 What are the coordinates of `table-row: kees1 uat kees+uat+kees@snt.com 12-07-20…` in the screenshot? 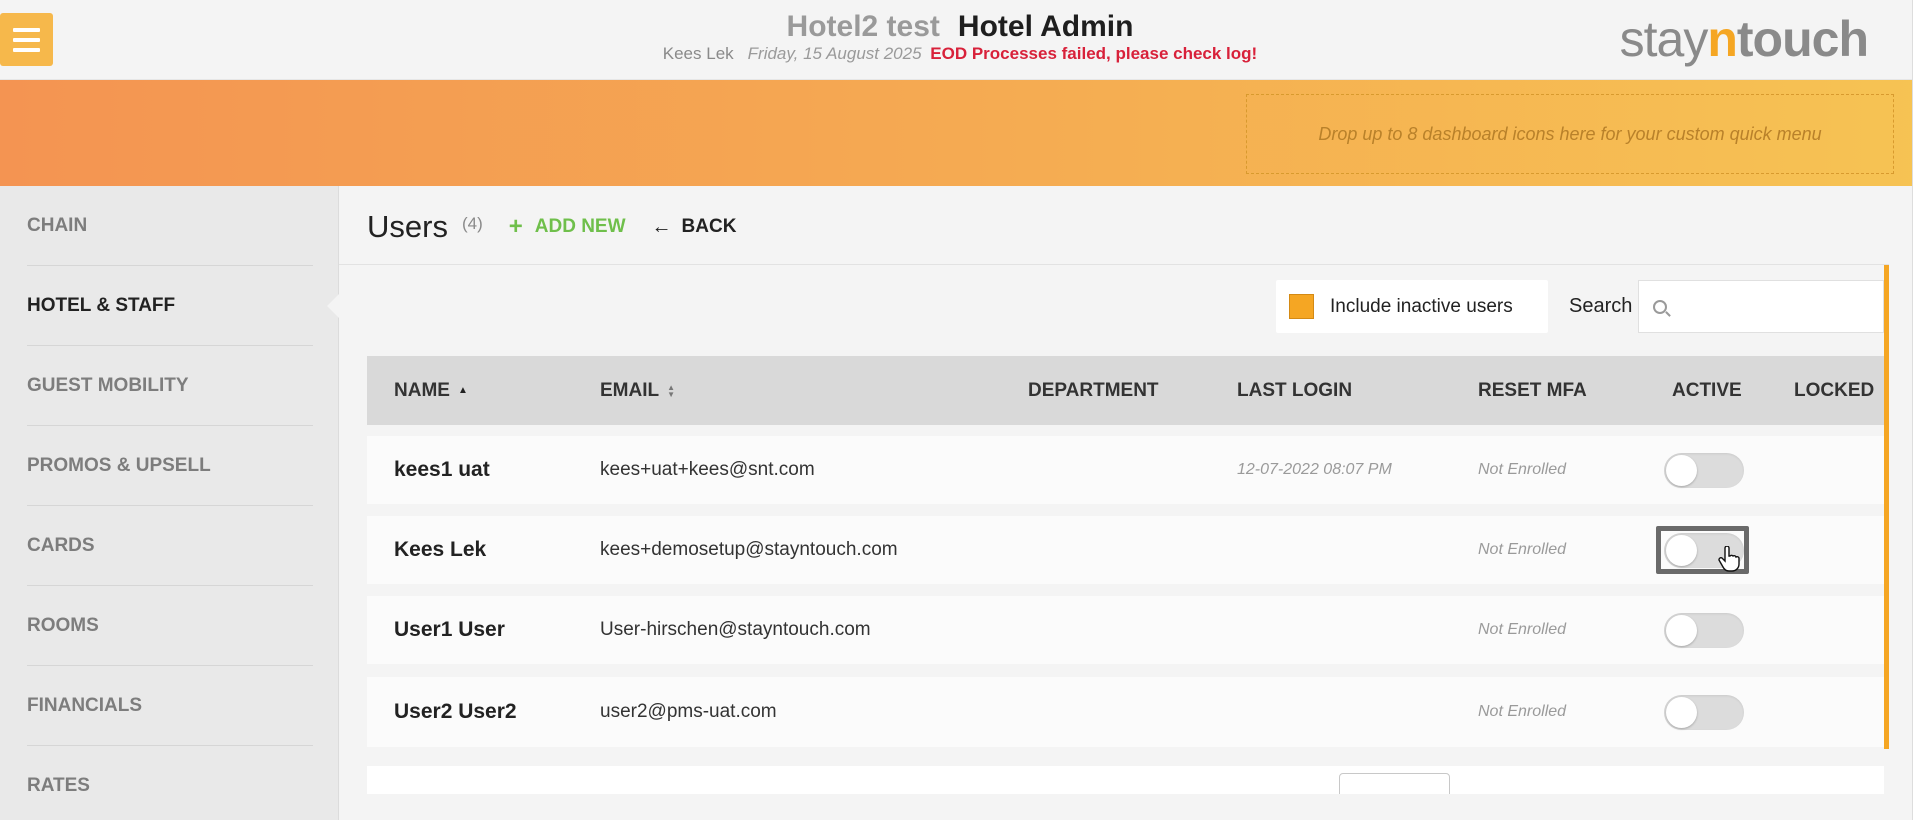 It's located at (1125, 470).